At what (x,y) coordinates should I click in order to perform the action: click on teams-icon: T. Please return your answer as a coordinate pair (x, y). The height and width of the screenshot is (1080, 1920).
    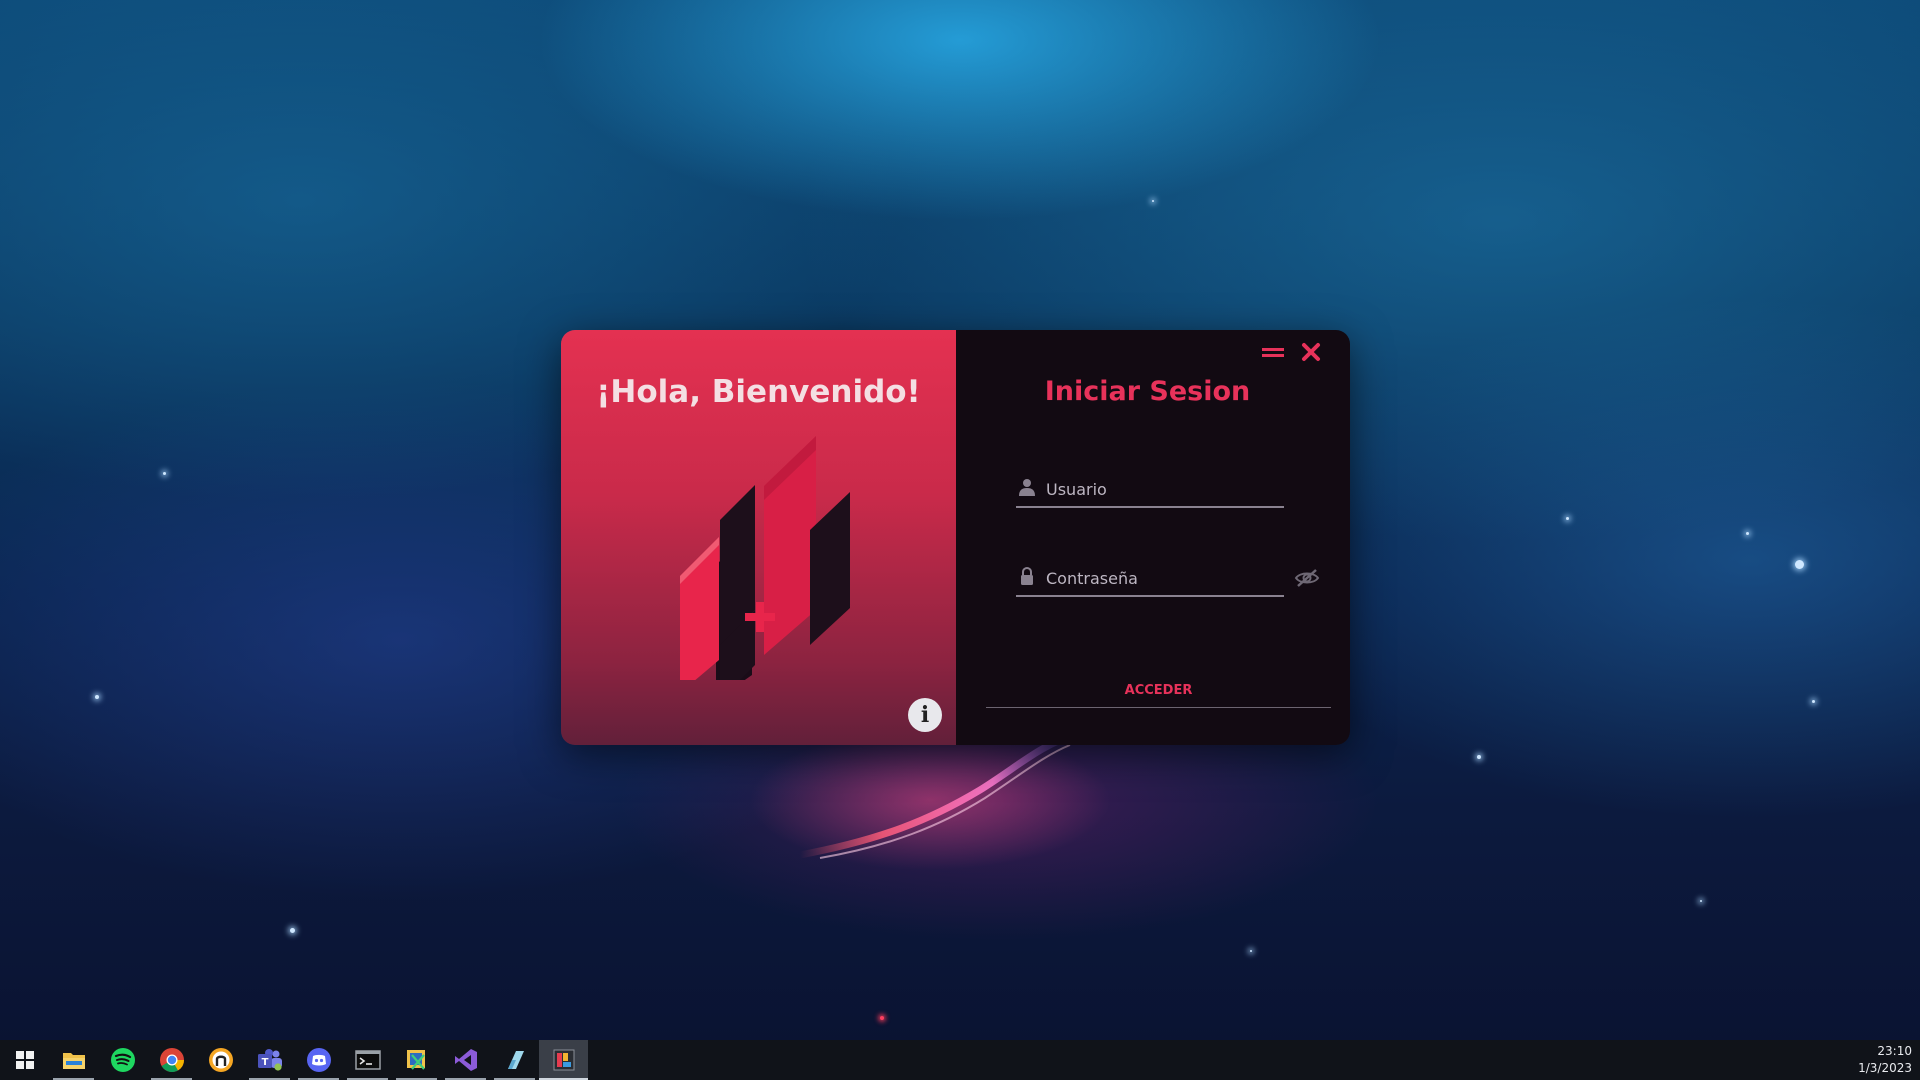
    Looking at the image, I should click on (269, 1060).